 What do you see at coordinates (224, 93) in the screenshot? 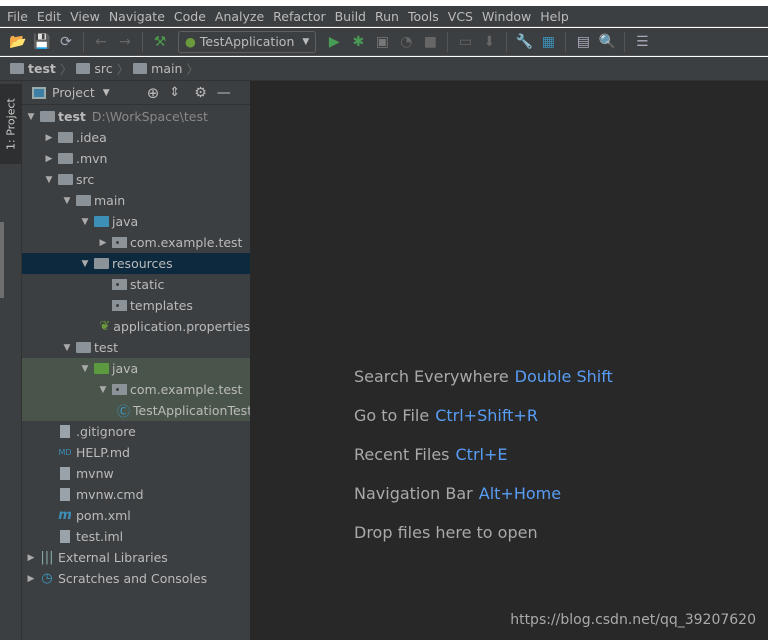
I see `minimize-icon: —` at bounding box center [224, 93].